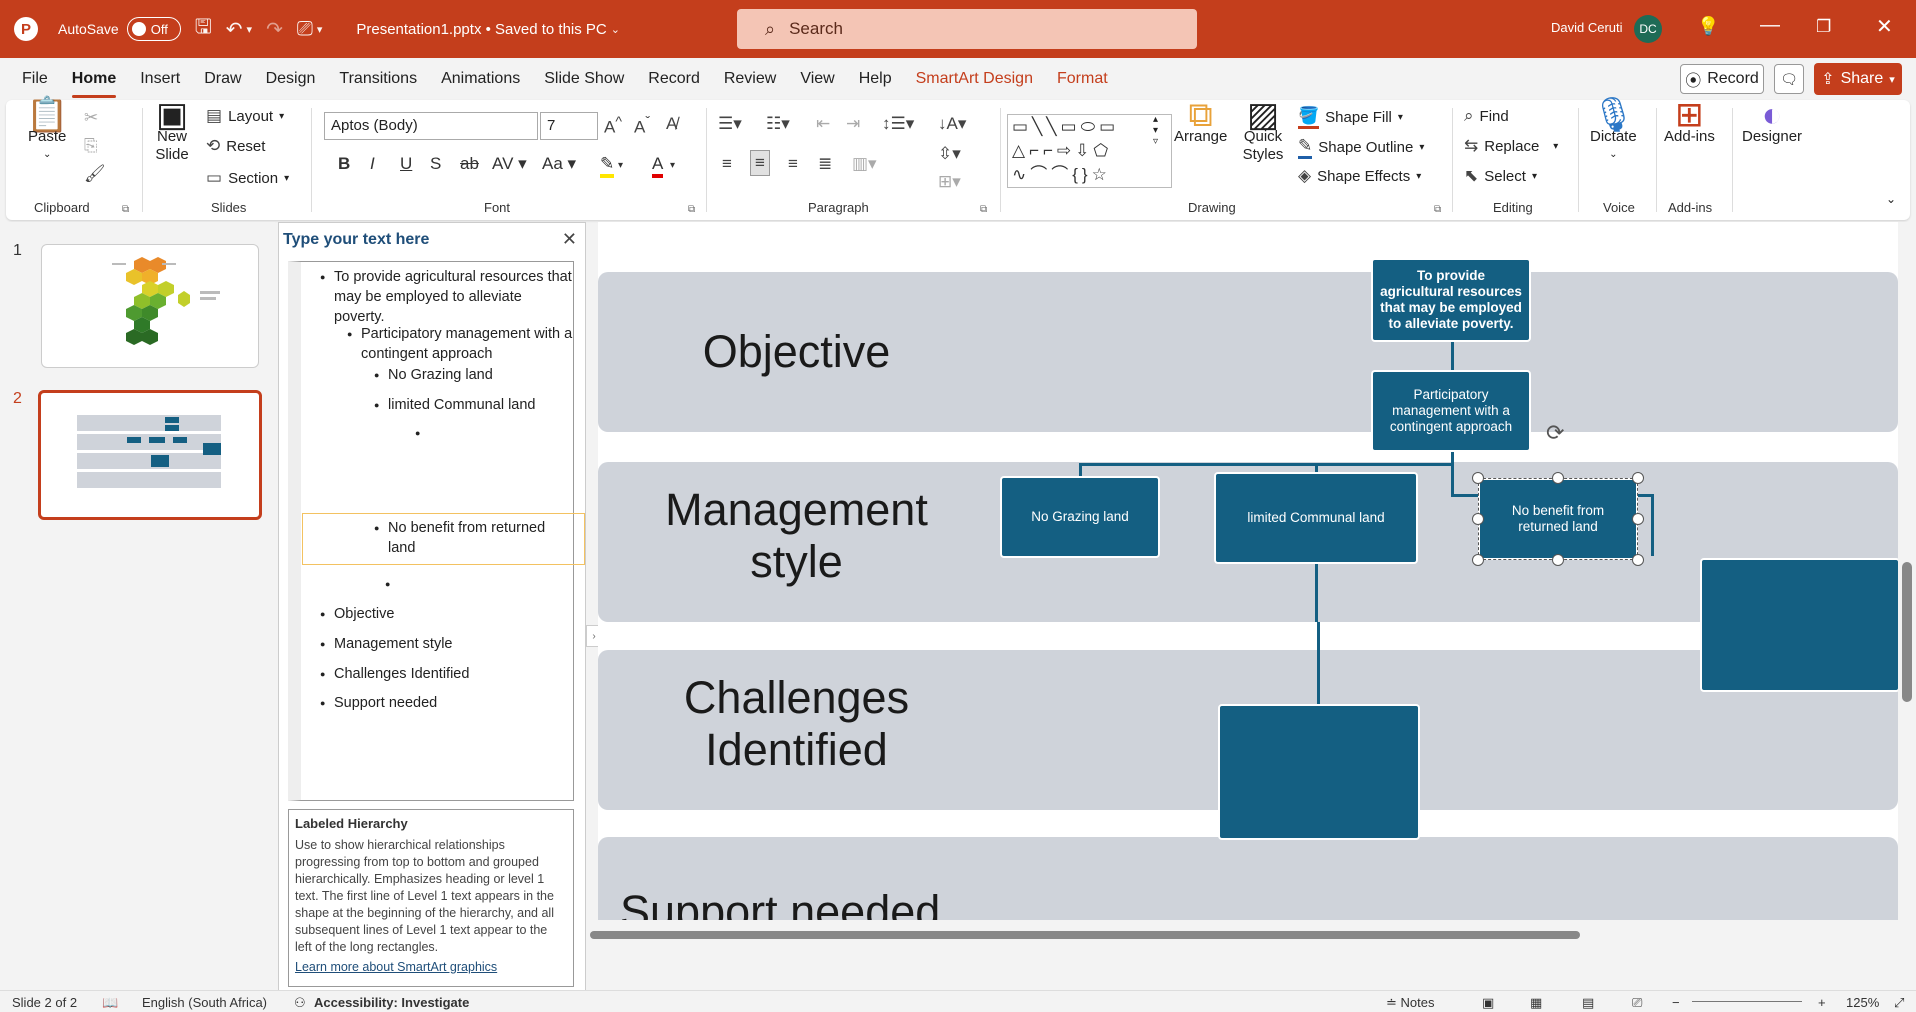 This screenshot has height=1012, width=1916. I want to click on zoom-in-icon: +, so click(1822, 1002).